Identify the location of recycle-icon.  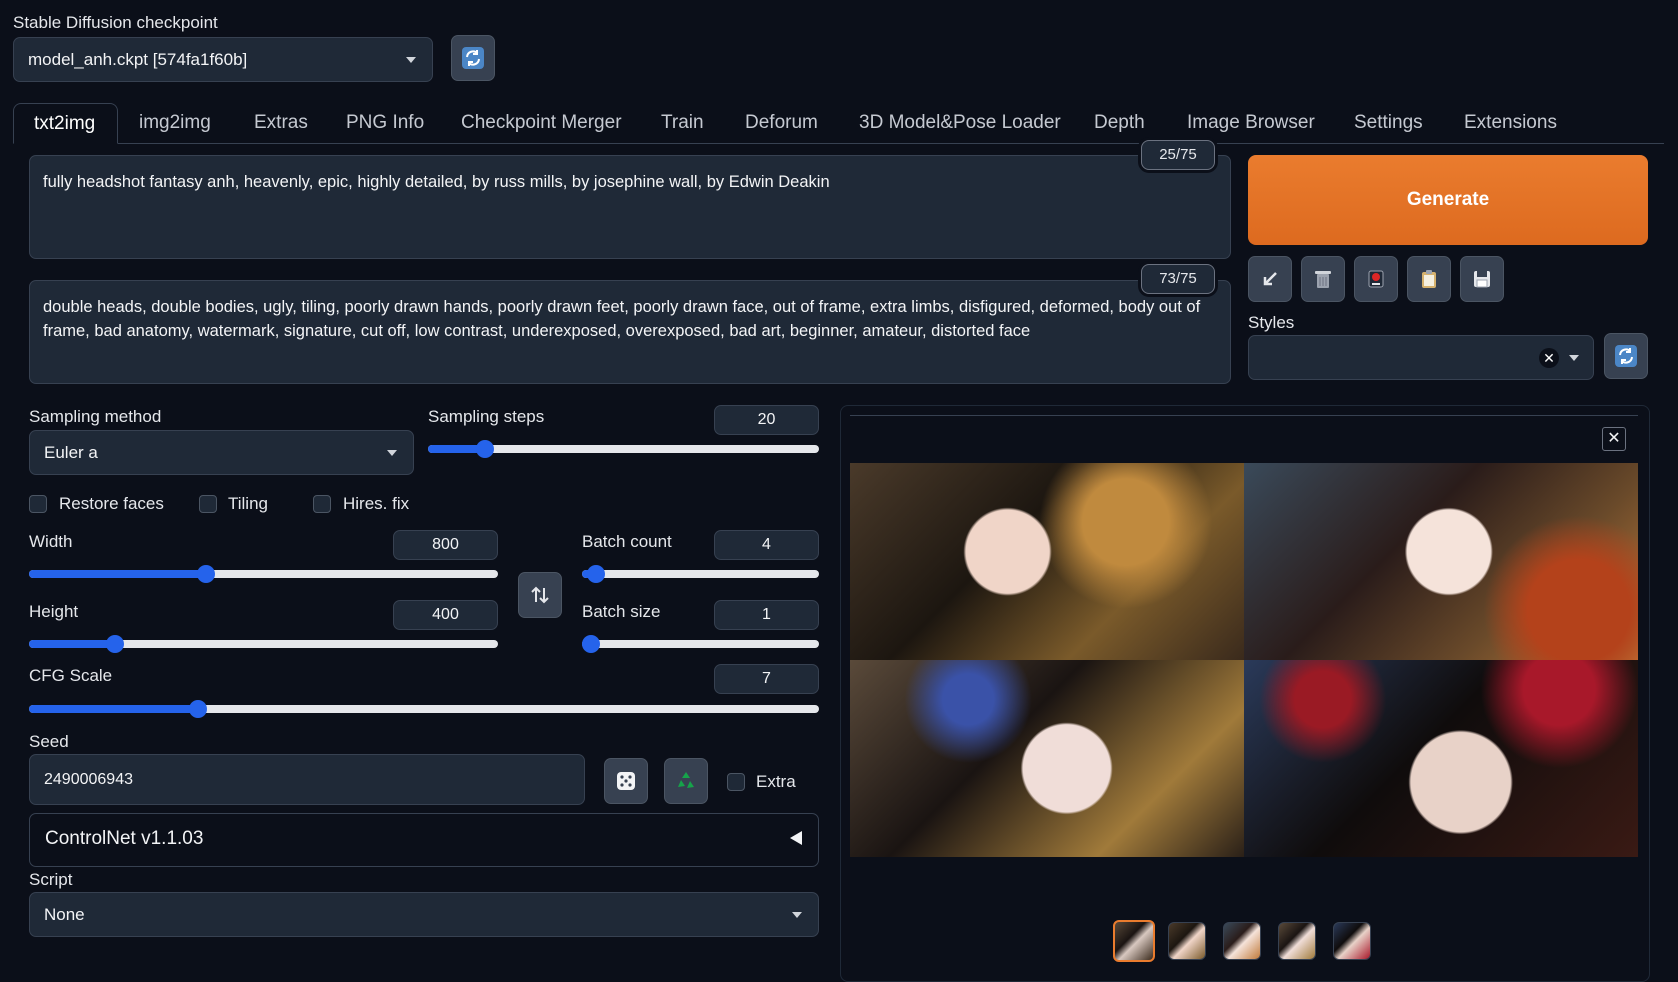
(686, 780).